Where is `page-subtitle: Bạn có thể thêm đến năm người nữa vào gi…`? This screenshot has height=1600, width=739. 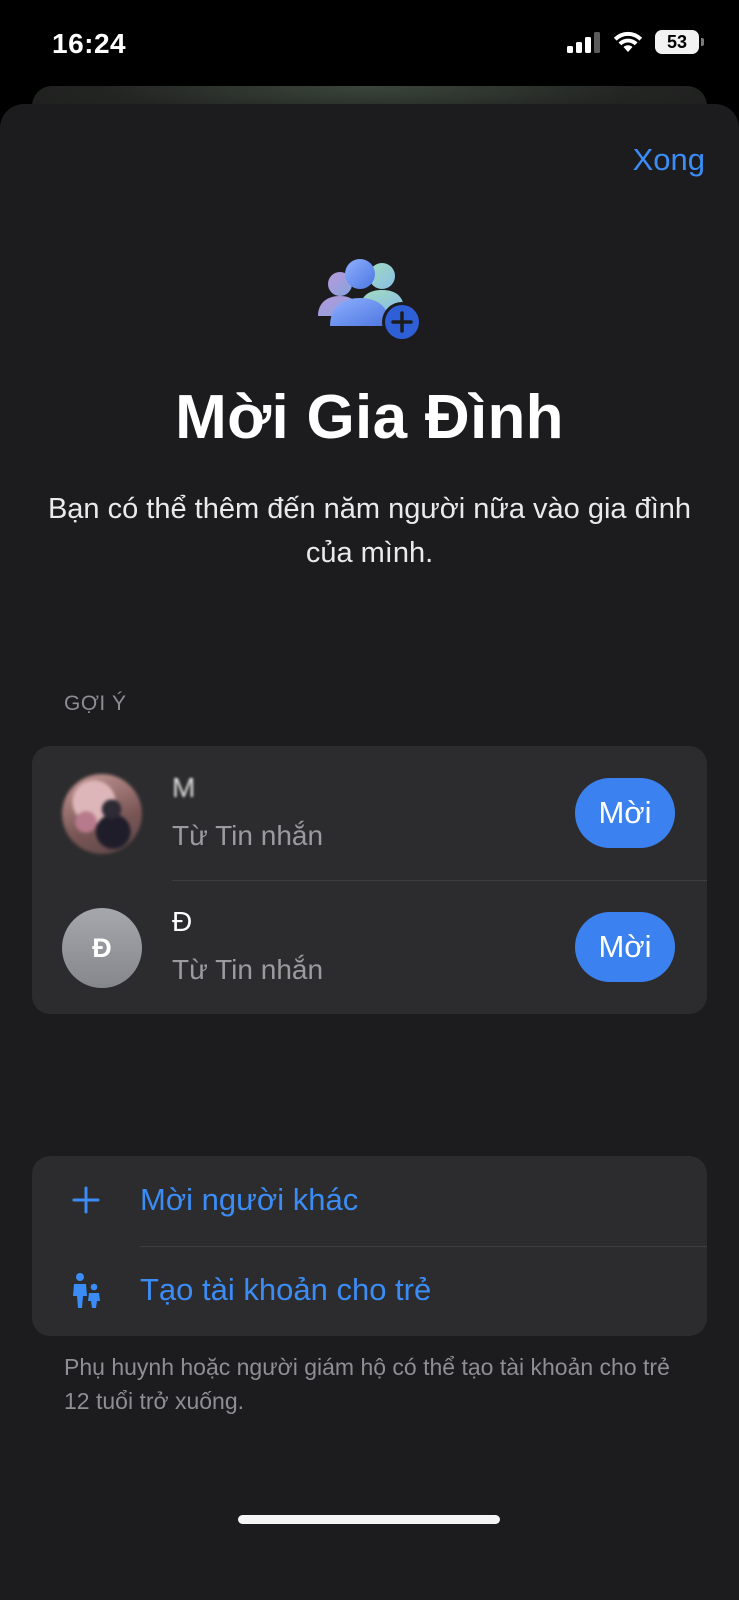
page-subtitle: Bạn có thể thêm đến năm người nữa vào gi… is located at coordinates (369, 531).